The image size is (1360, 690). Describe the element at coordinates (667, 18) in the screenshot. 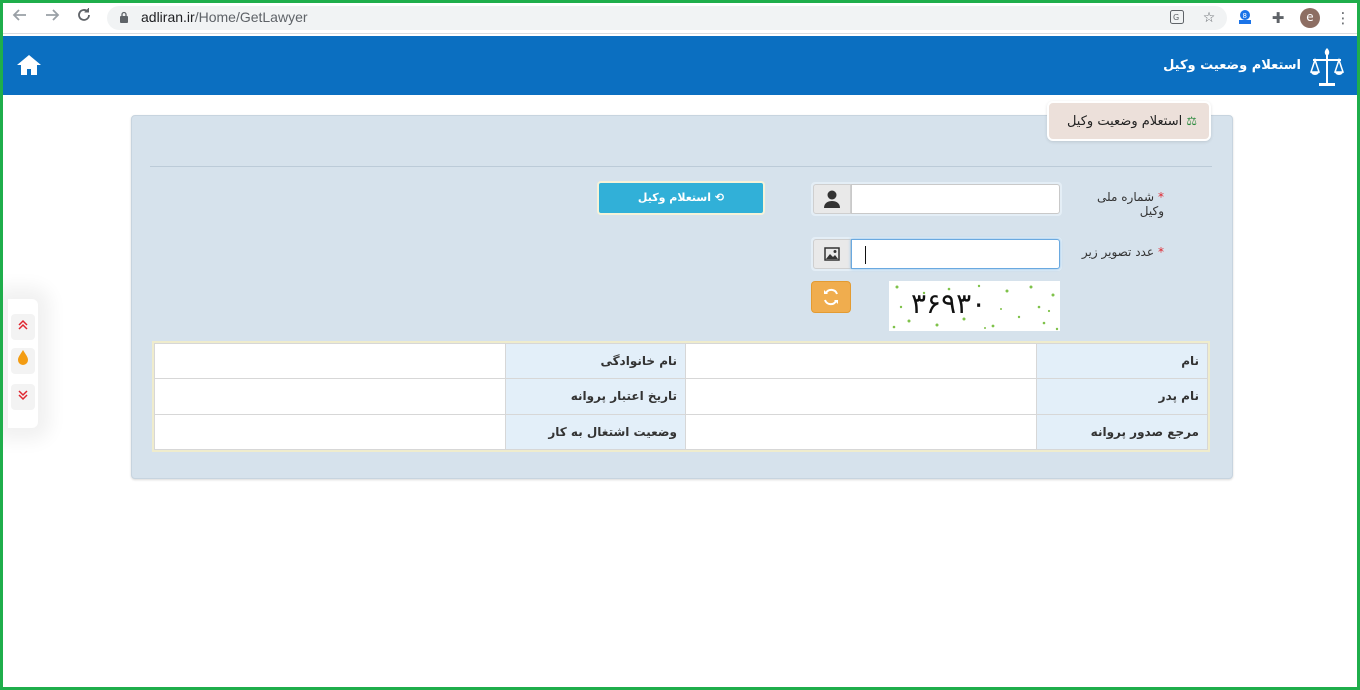

I see `address-bar: adliran.ir/Home/GetLawyer G ☆` at that location.